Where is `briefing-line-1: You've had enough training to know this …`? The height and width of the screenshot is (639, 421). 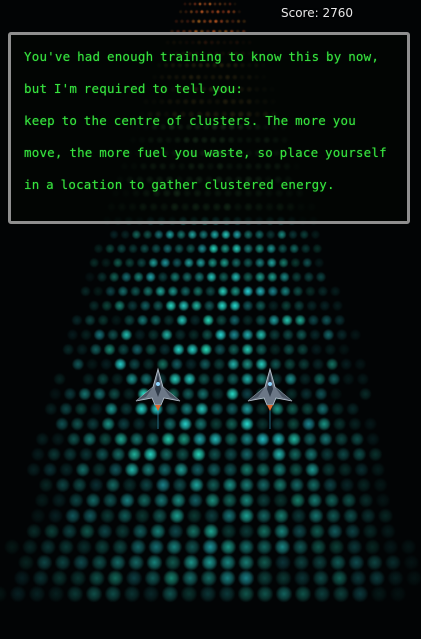
briefing-line-1: You've had enough training to know this … is located at coordinates (202, 72).